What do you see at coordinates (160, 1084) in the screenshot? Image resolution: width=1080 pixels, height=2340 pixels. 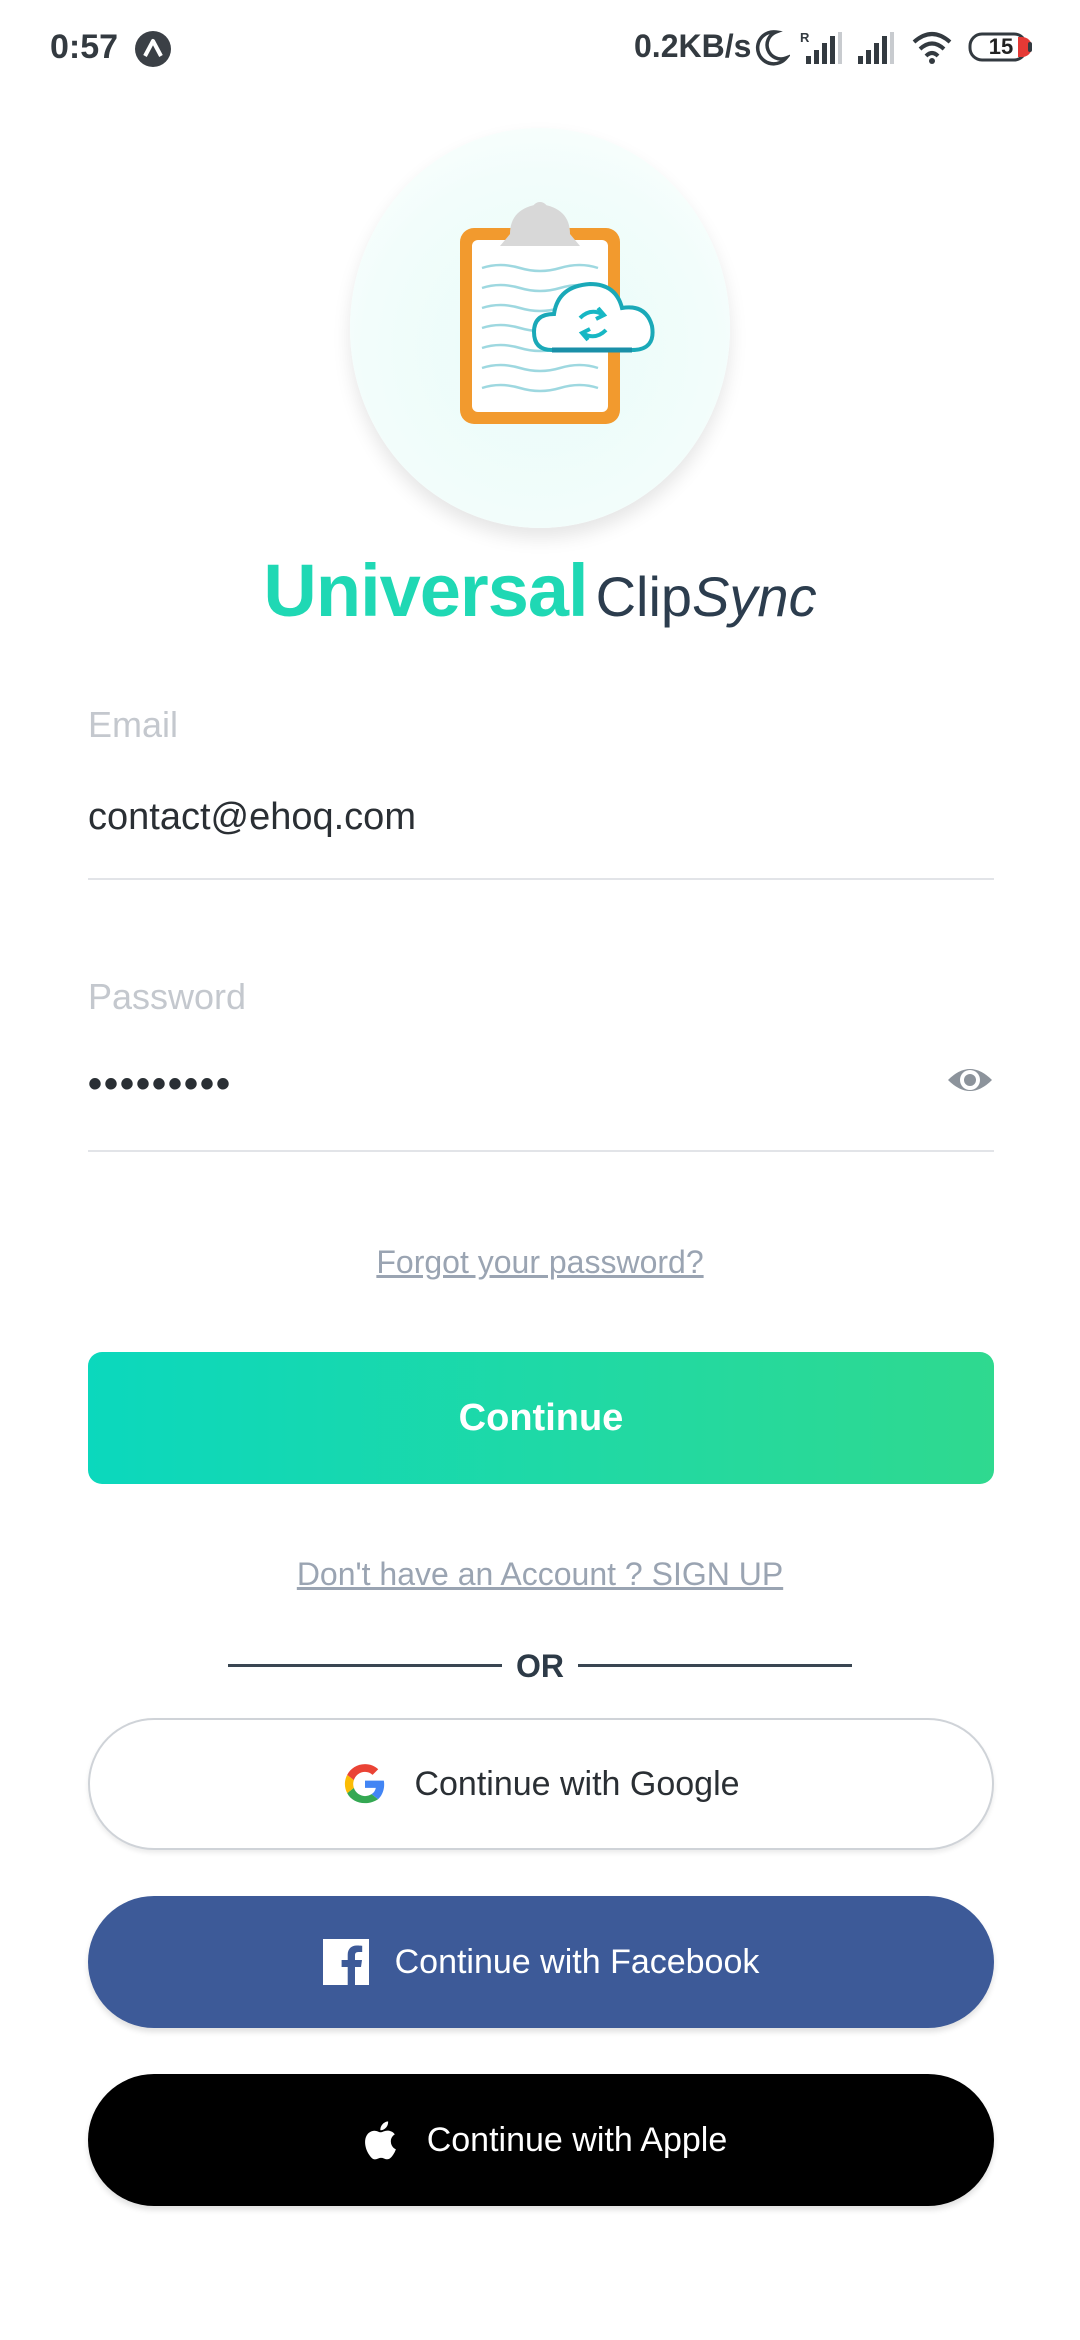 I see `password-field: •••••••••` at bounding box center [160, 1084].